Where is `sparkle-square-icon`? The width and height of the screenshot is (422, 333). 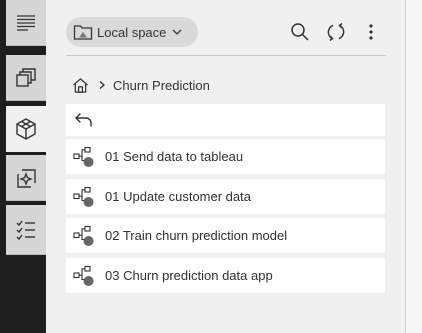 sparkle-square-icon is located at coordinates (26, 178).